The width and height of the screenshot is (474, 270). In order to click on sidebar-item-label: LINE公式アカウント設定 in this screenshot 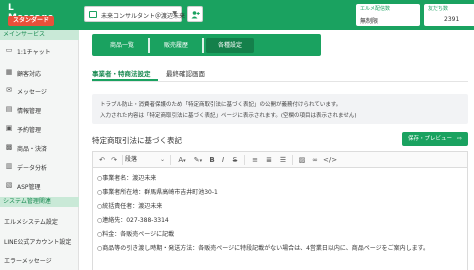, I will do `click(38, 242)`.